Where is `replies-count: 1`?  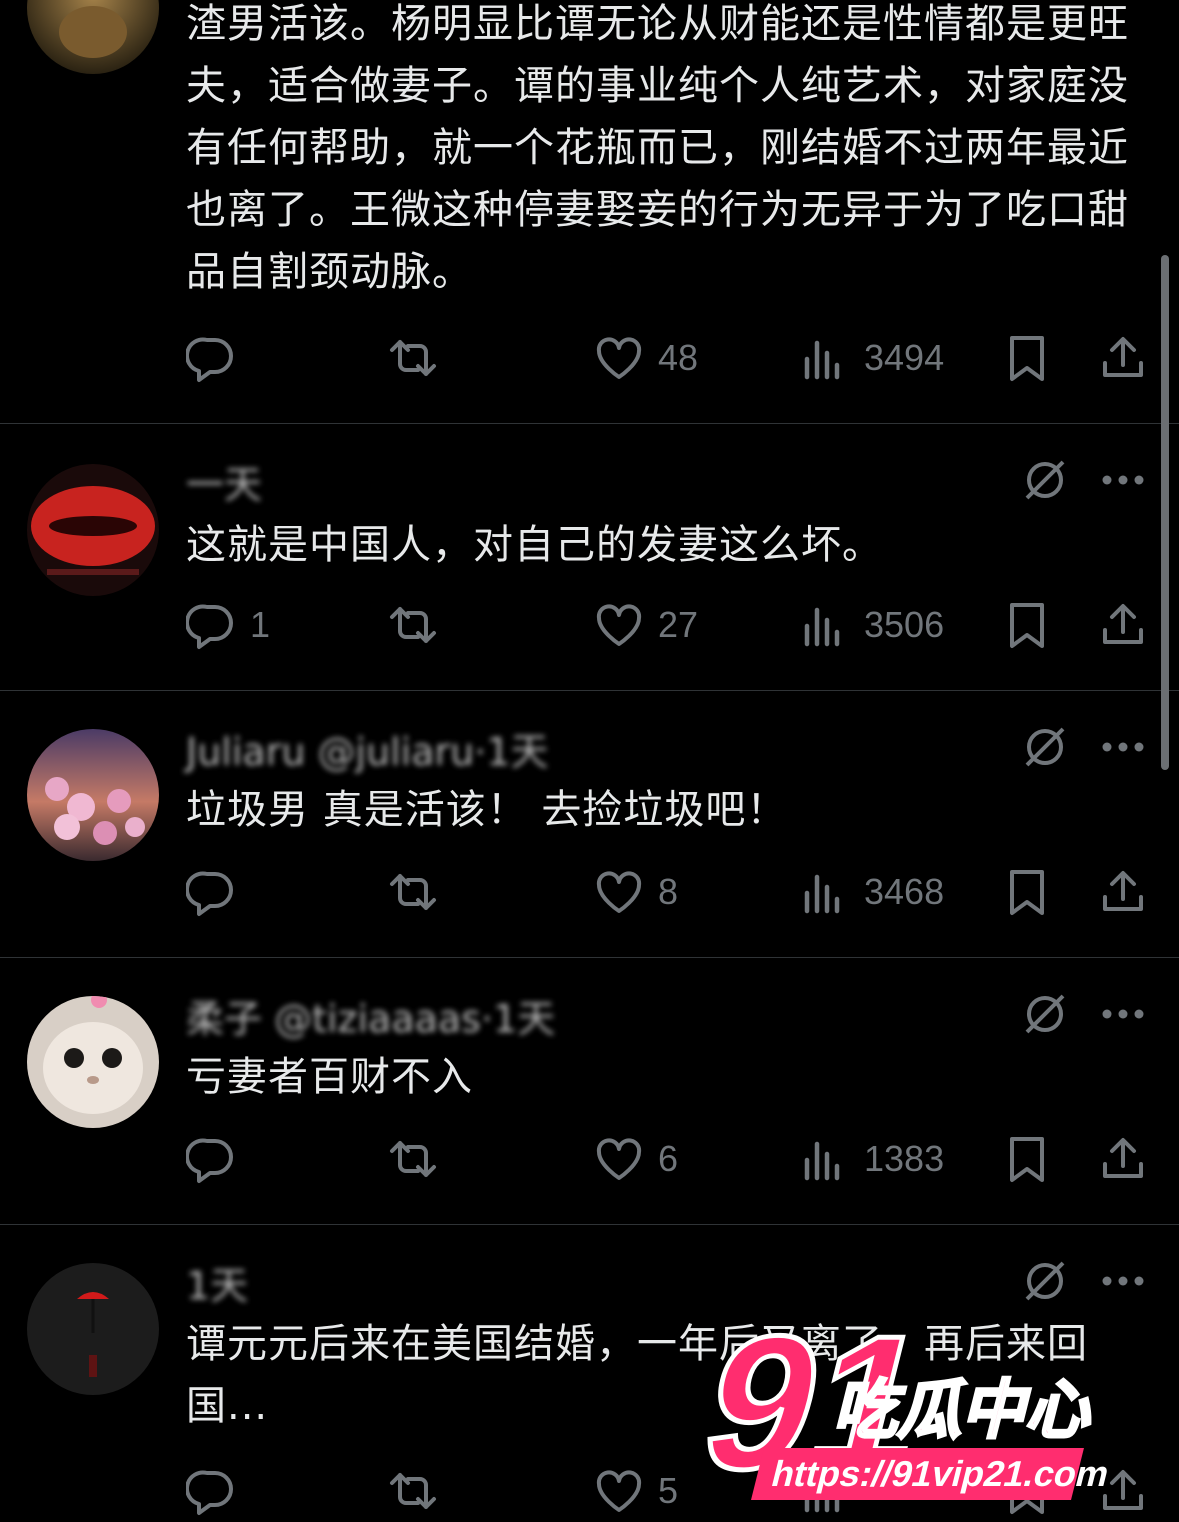
replies-count: 1 is located at coordinates (260, 624).